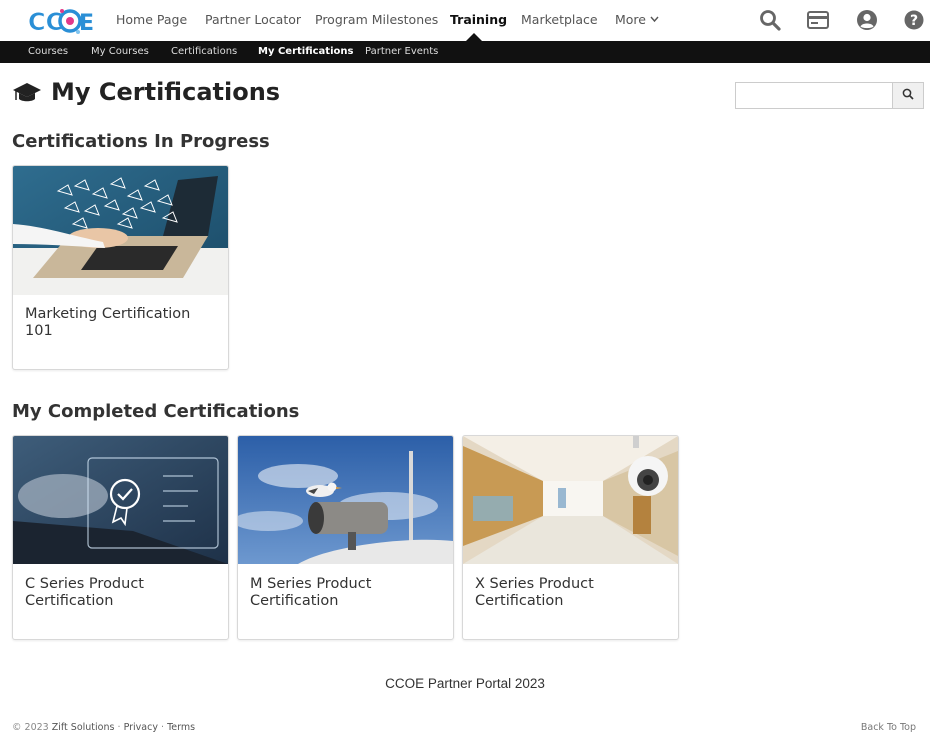 The width and height of the screenshot is (930, 745). What do you see at coordinates (867, 20) in the screenshot?
I see `user-icon` at bounding box center [867, 20].